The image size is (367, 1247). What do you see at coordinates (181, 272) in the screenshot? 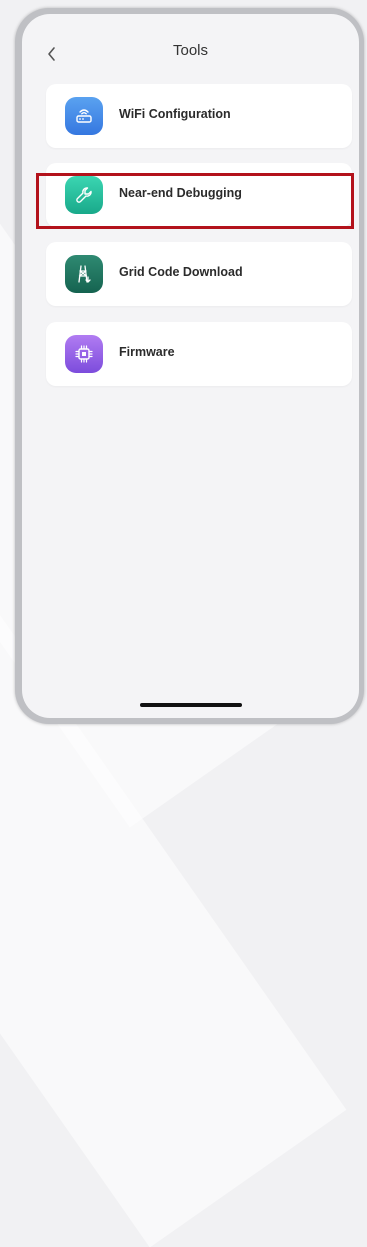
I see `tool-item-label: Grid Code Download` at bounding box center [181, 272].